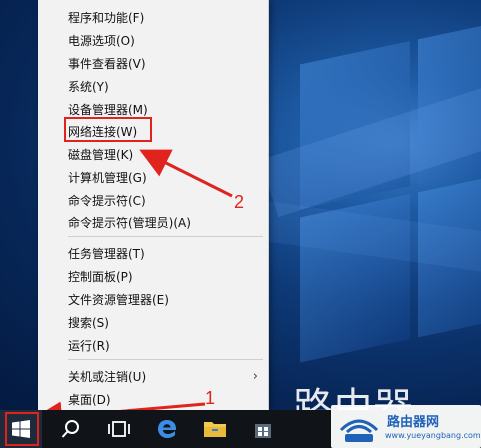  Describe the element at coordinates (22, 429) in the screenshot. I see `highlight-box-start-button` at that location.